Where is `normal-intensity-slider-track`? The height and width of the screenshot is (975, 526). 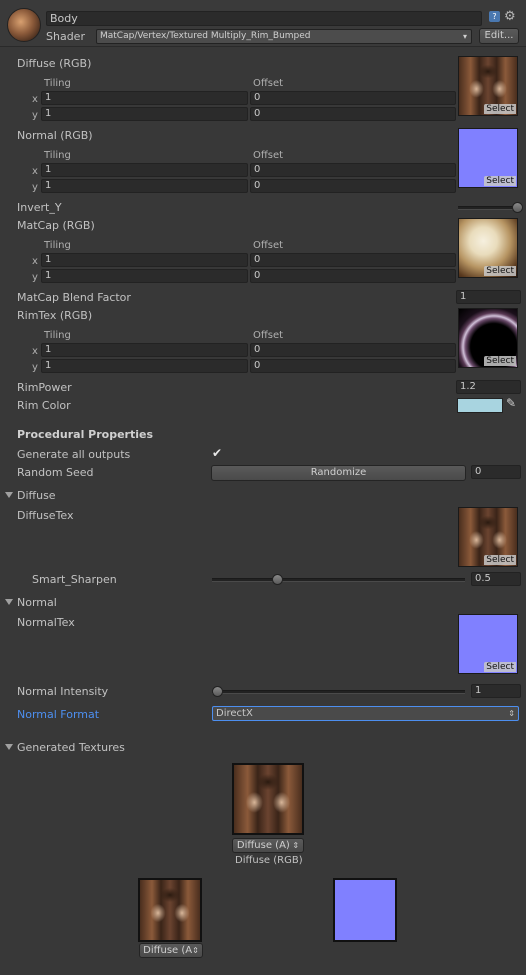
normal-intensity-slider-track is located at coordinates (338, 692).